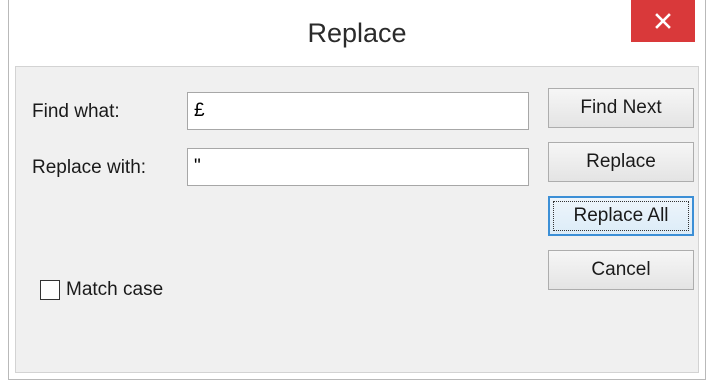  What do you see at coordinates (621, 108) in the screenshot?
I see `find-next-button: Find Next` at bounding box center [621, 108].